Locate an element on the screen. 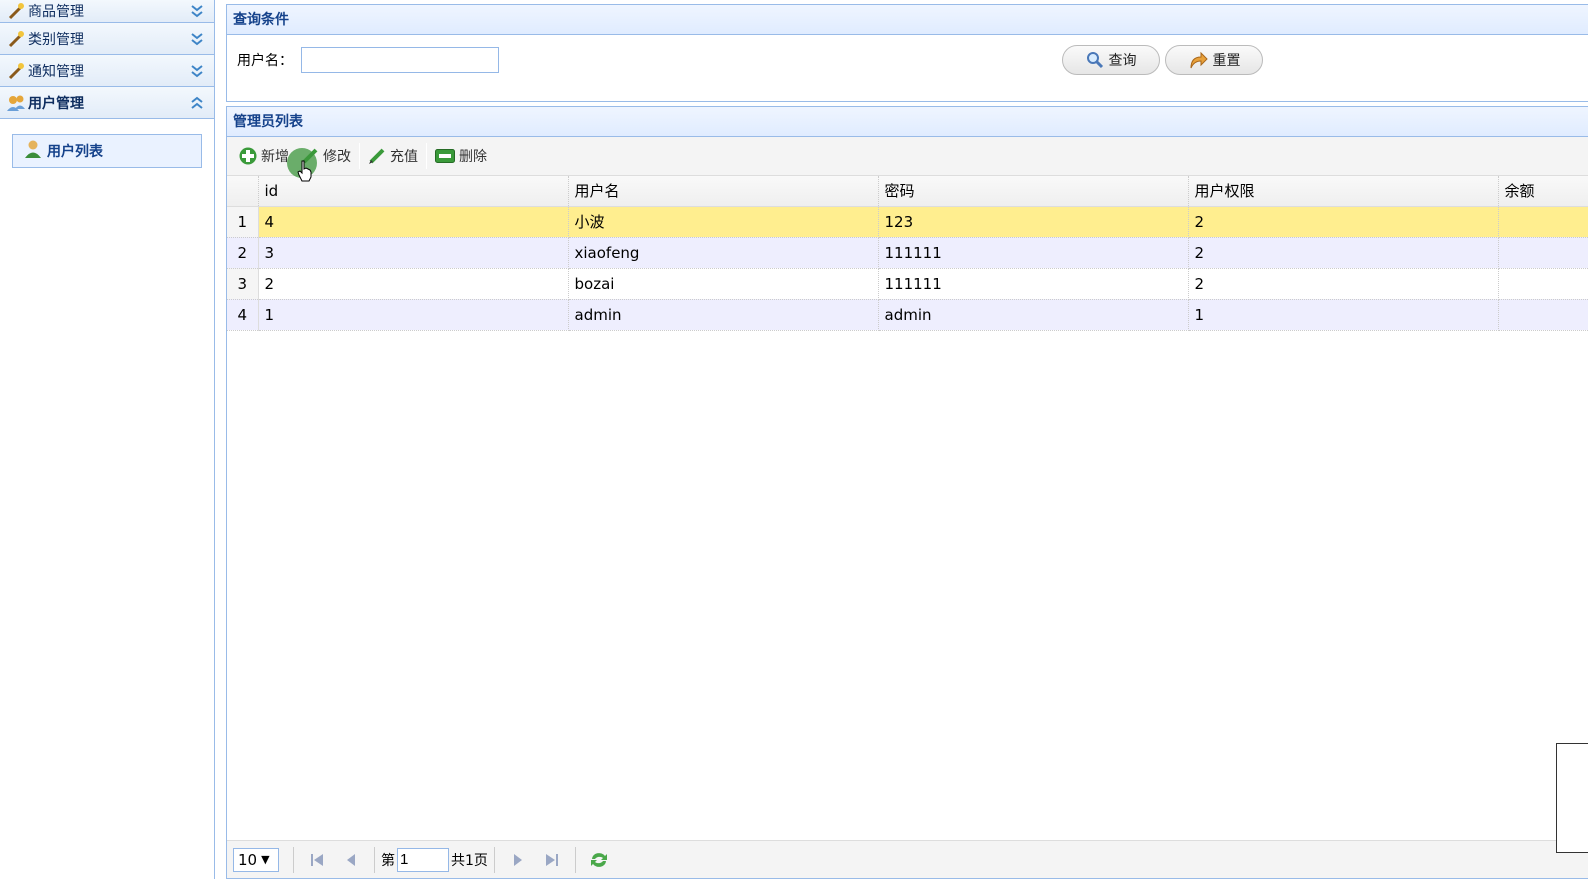 Image resolution: width=1588 pixels, height=879 pixels. table-row: 4 1 admin admin 1 is located at coordinates (907, 315).